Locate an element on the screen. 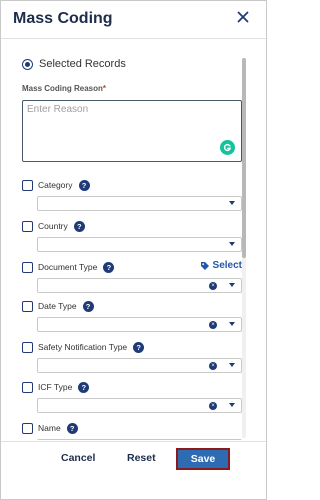 This screenshot has width=320, height=500. panel-footer: Cancel Reset Save is located at coordinates (133, 470).